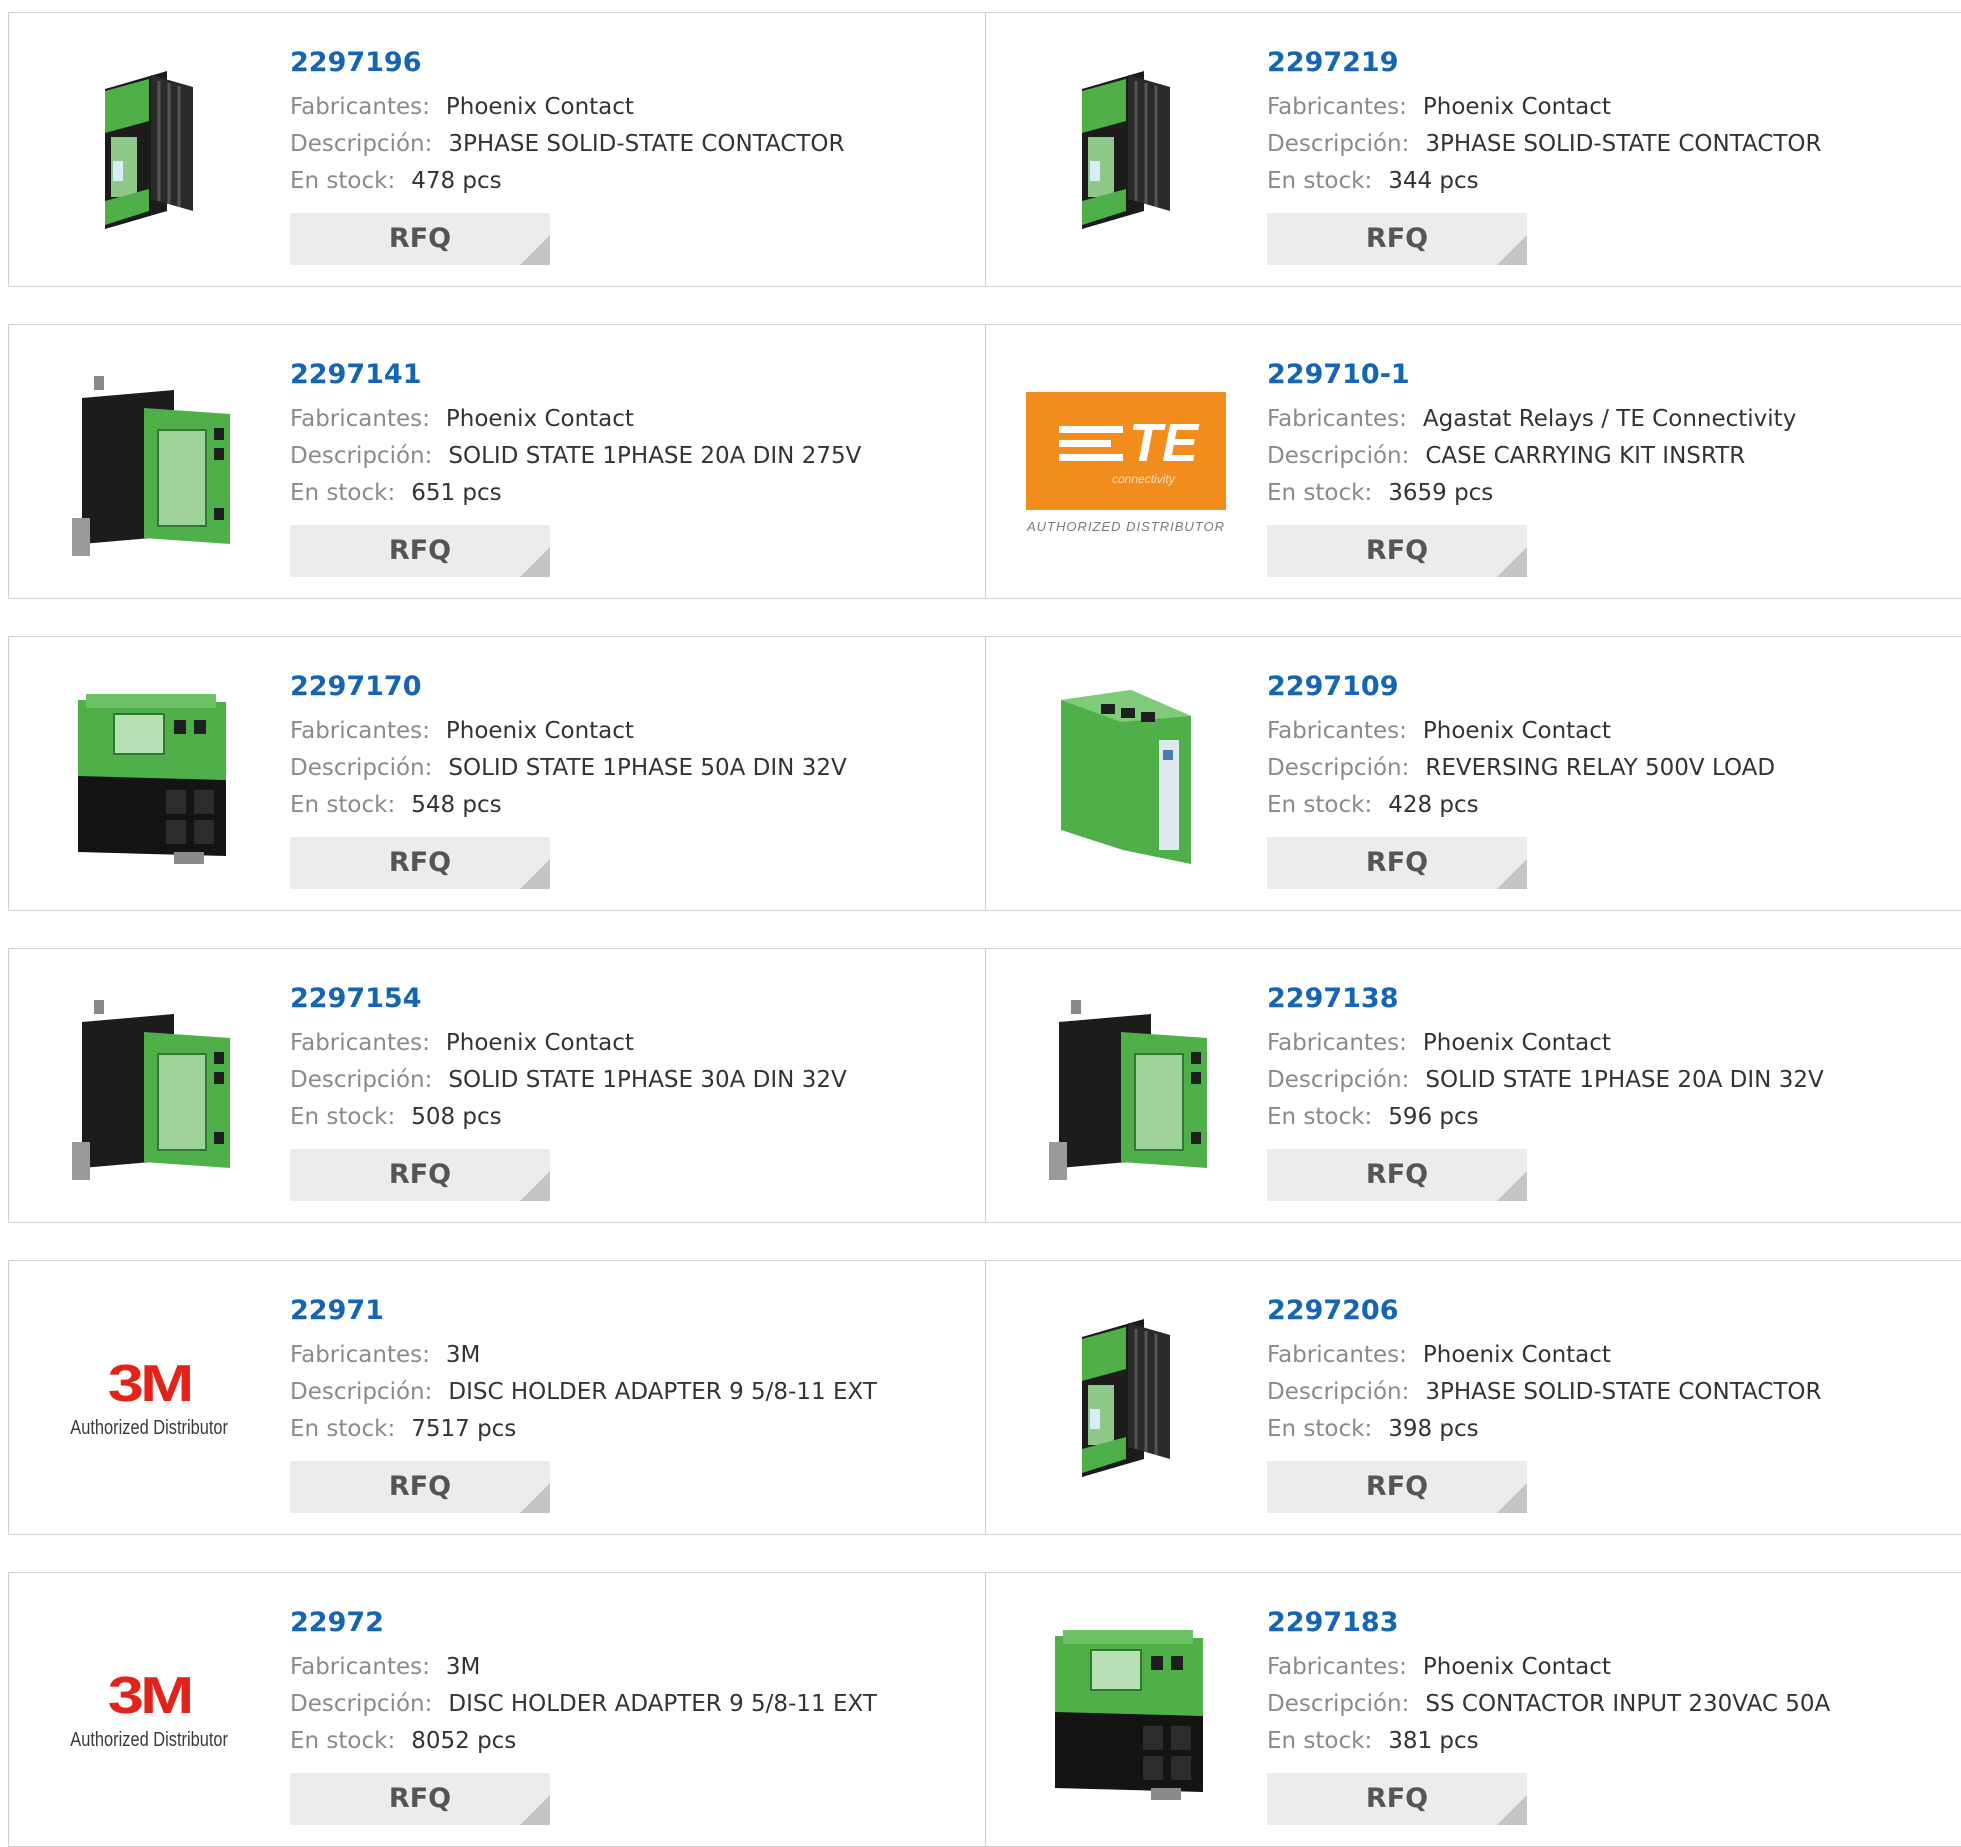  Describe the element at coordinates (1126, 526) in the screenshot. I see `authorized-distributor-caption: AUTHORIZED DISTRIBUTOR` at that location.